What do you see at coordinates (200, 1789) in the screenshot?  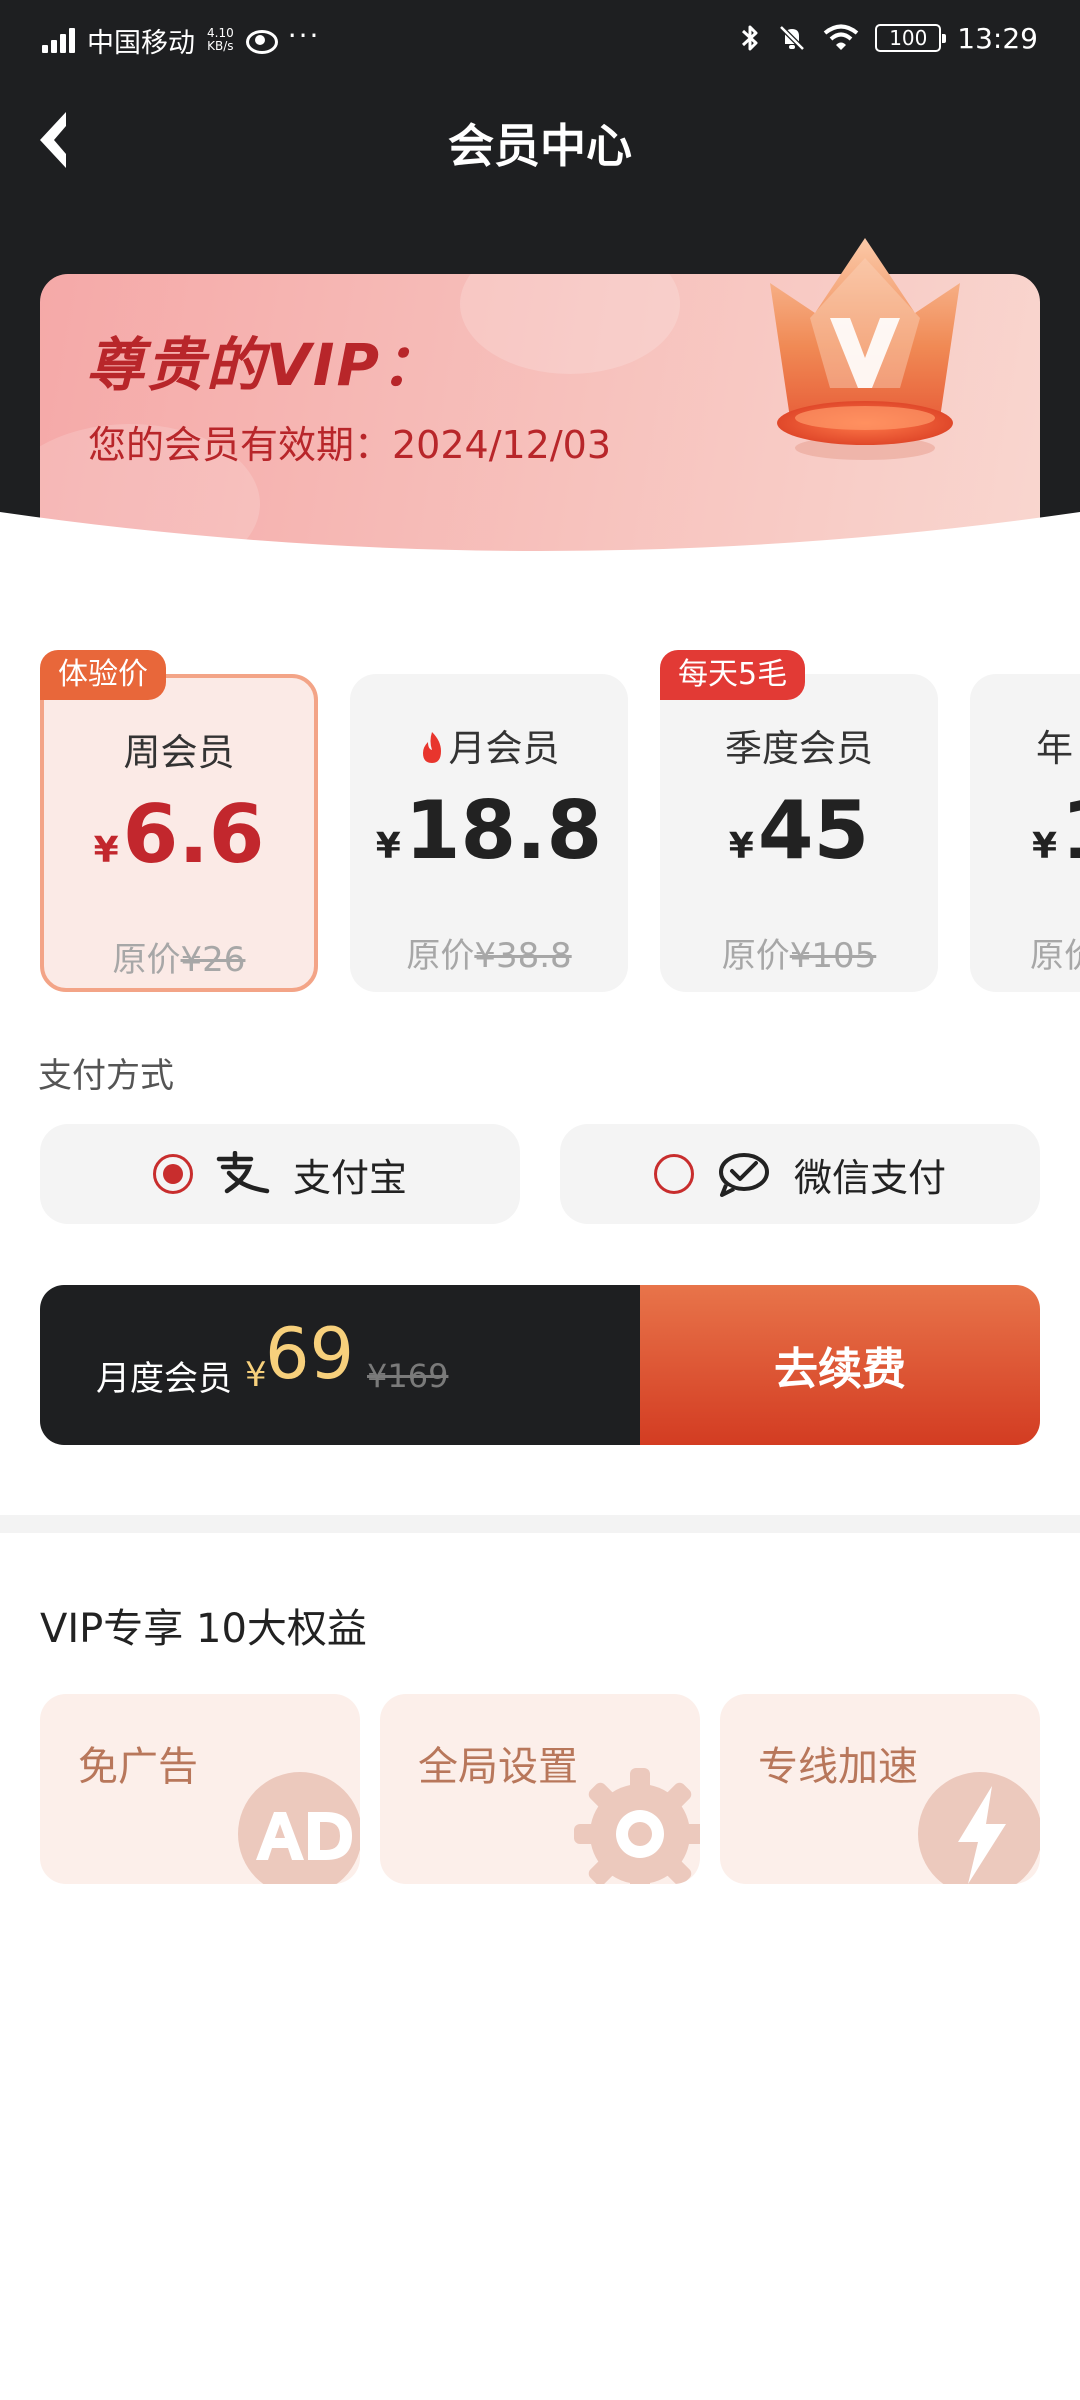 I see `benefit-no-ads: 免广告` at bounding box center [200, 1789].